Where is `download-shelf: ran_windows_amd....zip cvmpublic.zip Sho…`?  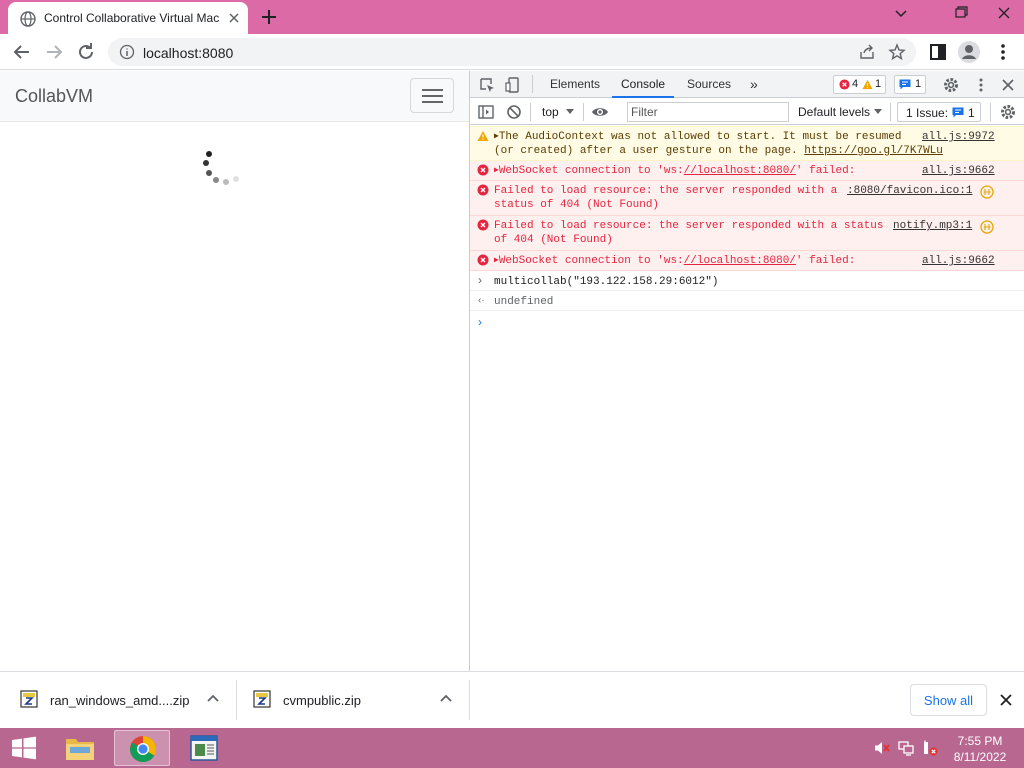 download-shelf: ran_windows_amd....zip cvmpublic.zip Sho… is located at coordinates (512, 699).